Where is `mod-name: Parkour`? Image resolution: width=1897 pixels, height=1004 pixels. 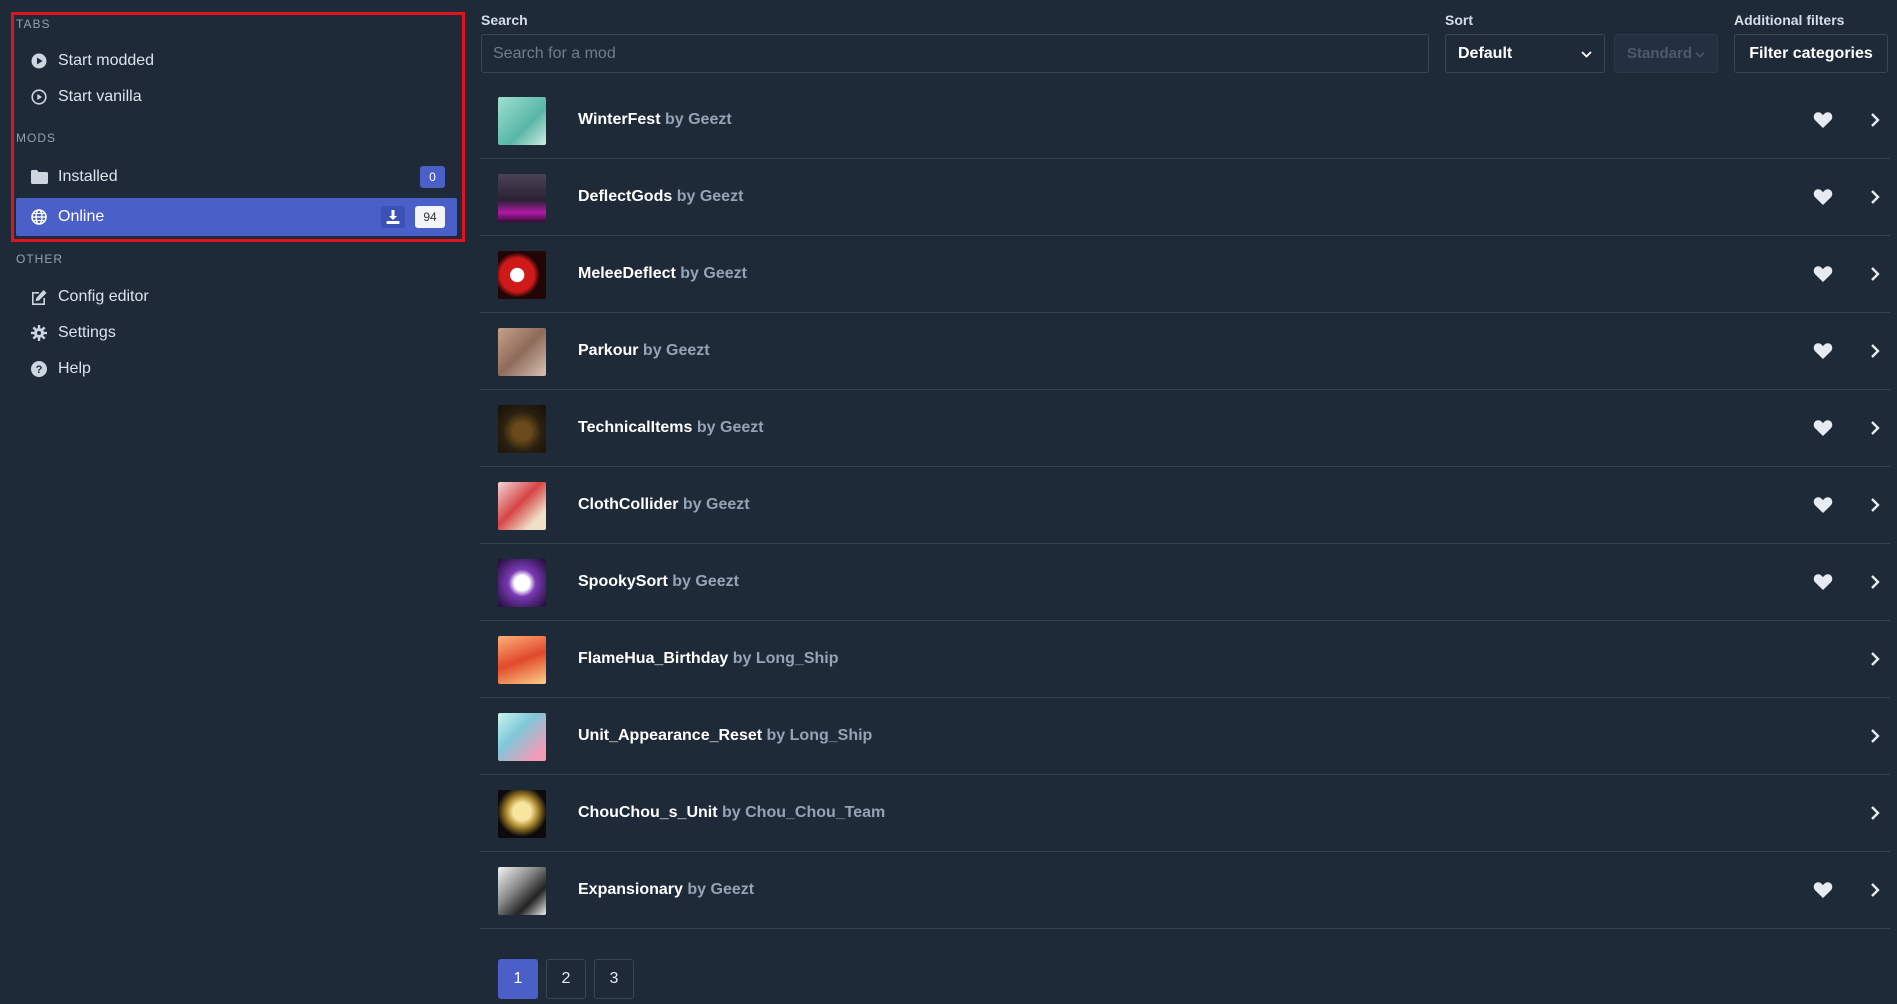
mod-name: Parkour is located at coordinates (608, 350).